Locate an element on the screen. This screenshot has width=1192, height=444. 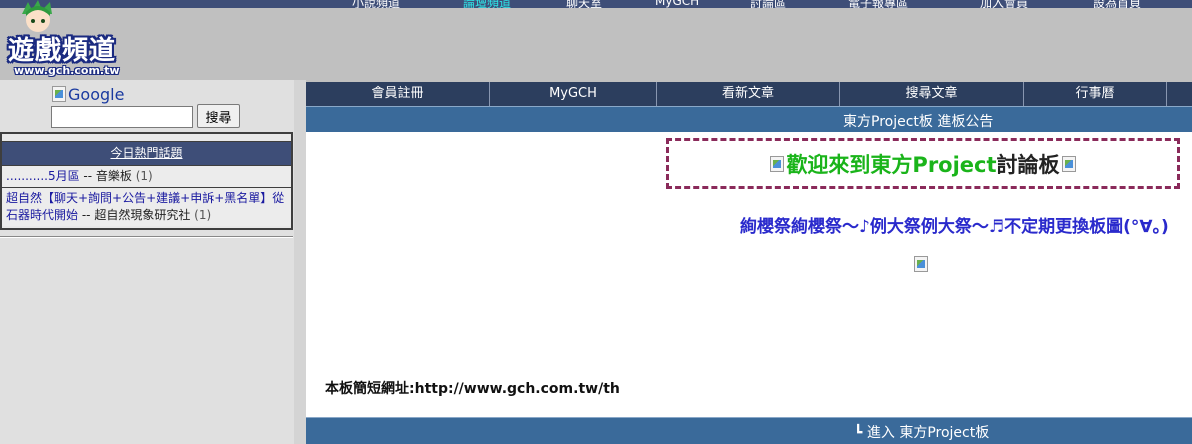
nav-calendar: 行事曆 is located at coordinates (1095, 94).